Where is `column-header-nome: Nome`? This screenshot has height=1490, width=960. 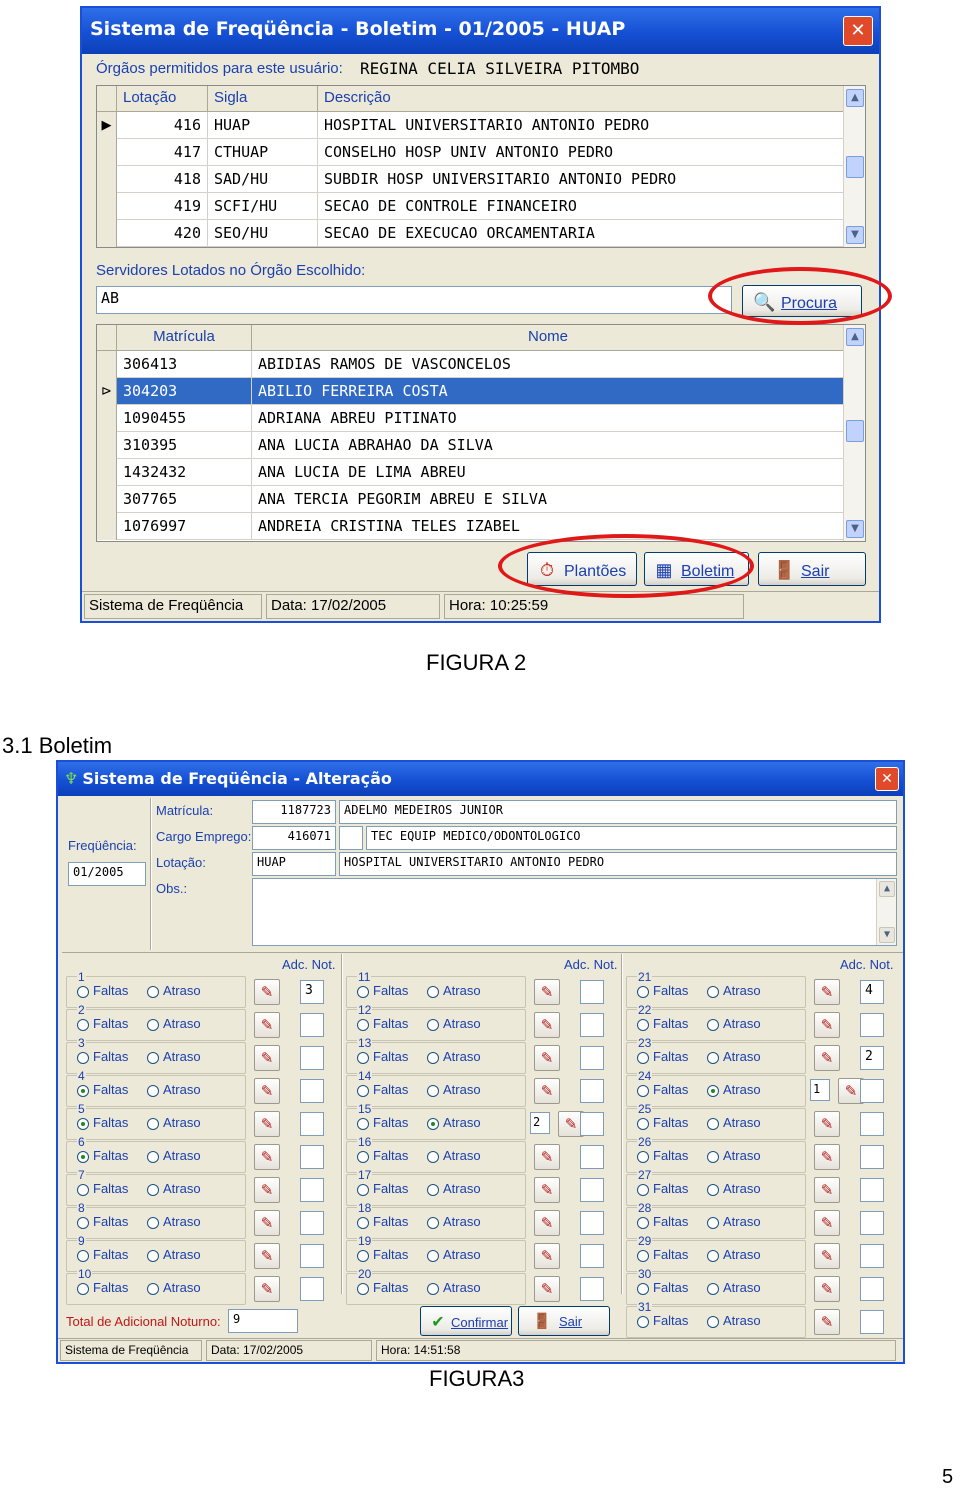 column-header-nome: Nome is located at coordinates (548, 338).